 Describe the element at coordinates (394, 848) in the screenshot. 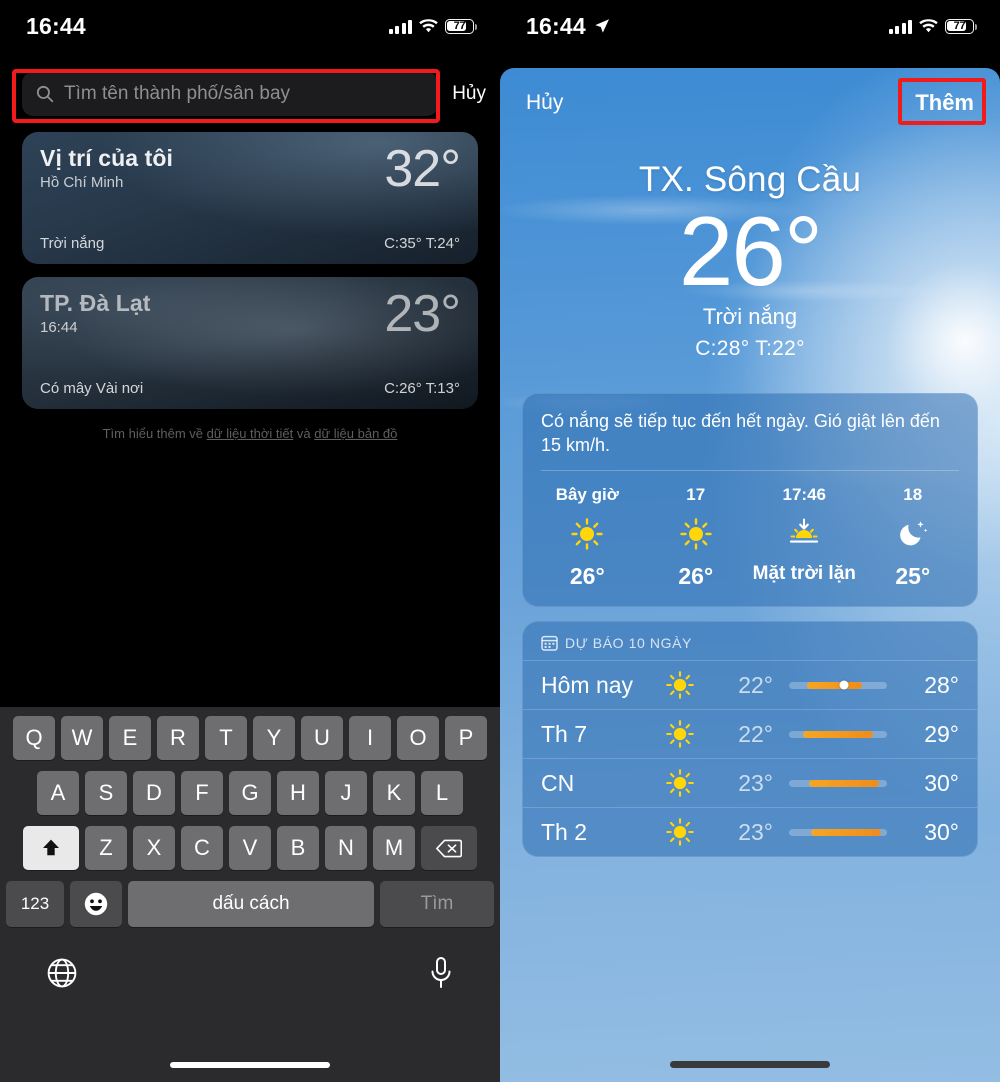

I see `key-m: M` at that location.